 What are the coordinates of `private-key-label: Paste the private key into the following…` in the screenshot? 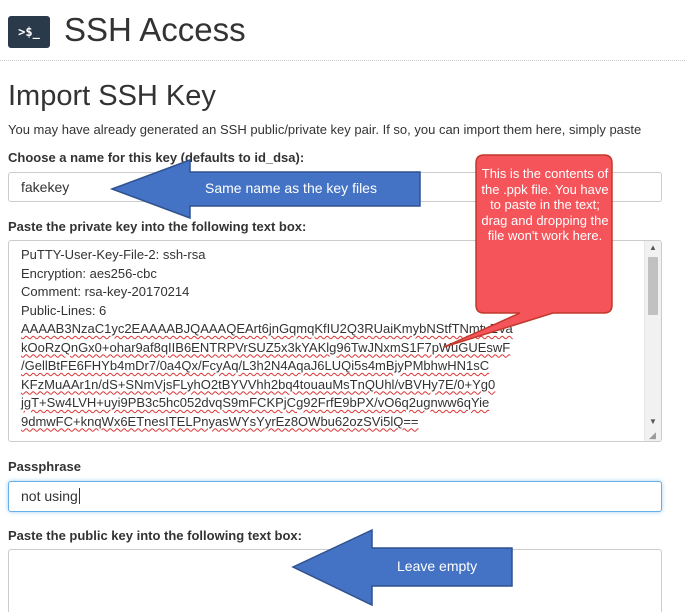 It's located at (157, 226).